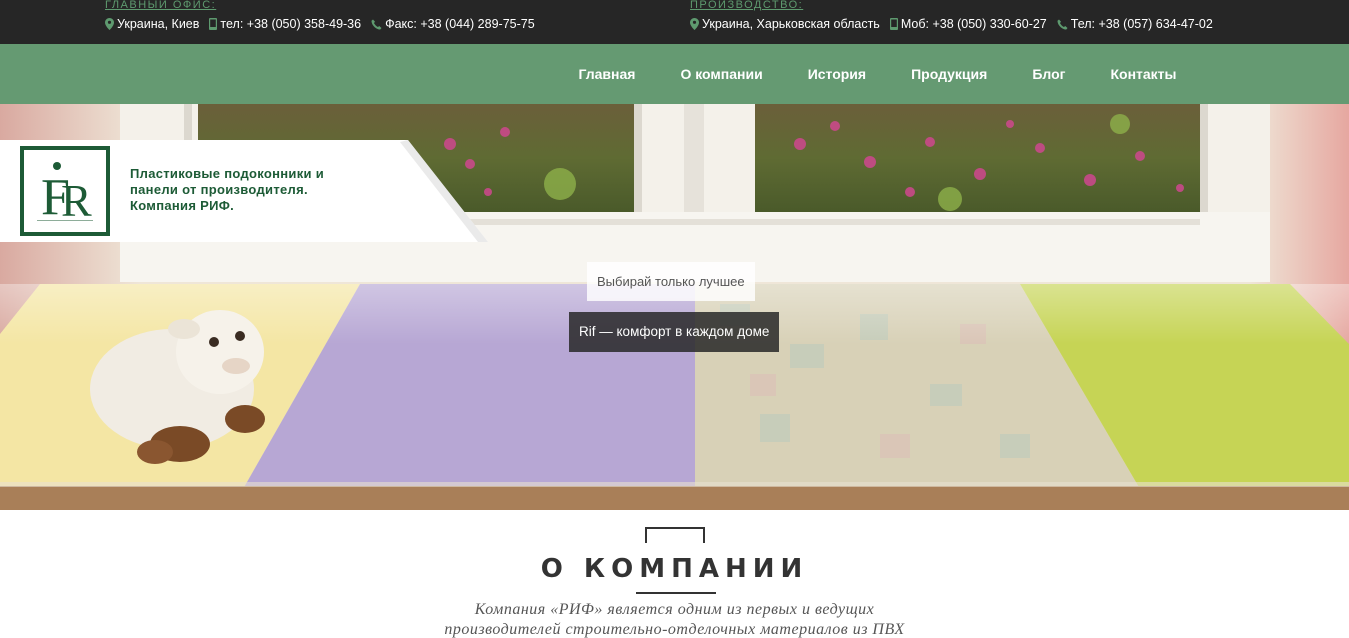 The width and height of the screenshot is (1349, 638). I want to click on nav-item-home: Главная, so click(607, 74).